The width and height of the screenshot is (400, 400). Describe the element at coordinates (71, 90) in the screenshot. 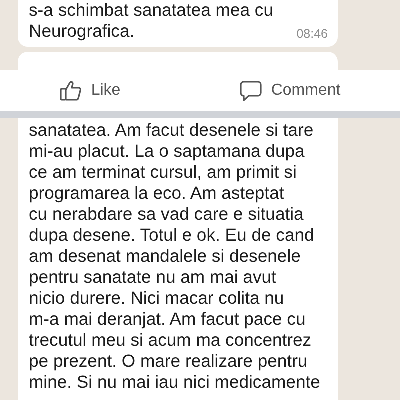

I see `thumbs-up-icon` at that location.